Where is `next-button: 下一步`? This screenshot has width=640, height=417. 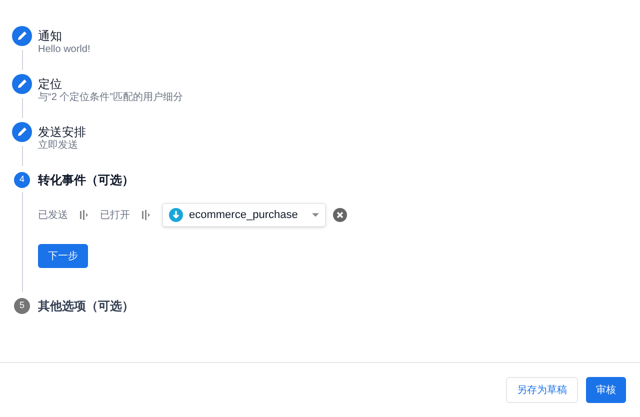
next-button: 下一步 is located at coordinates (63, 256).